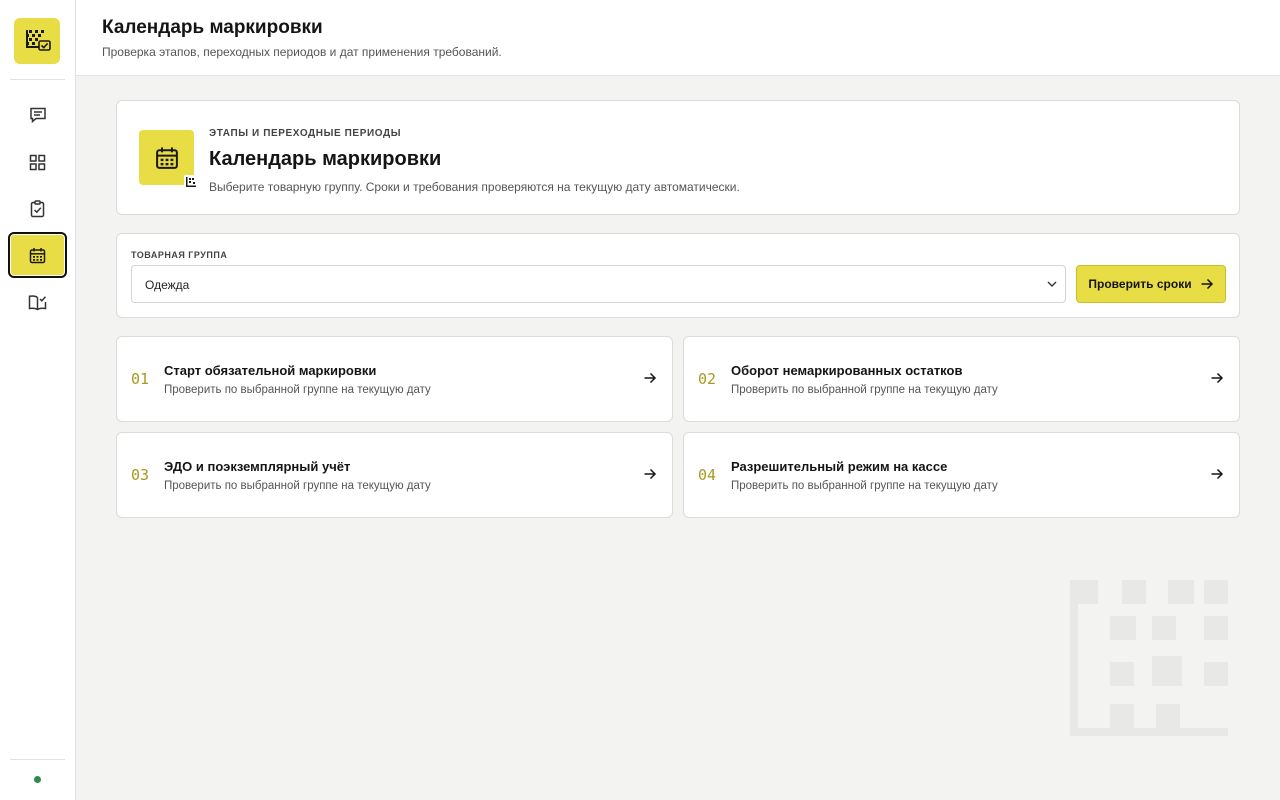 Image resolution: width=1280 pixels, height=800 pixels. I want to click on datamatrix-badge-icon, so click(191, 182).